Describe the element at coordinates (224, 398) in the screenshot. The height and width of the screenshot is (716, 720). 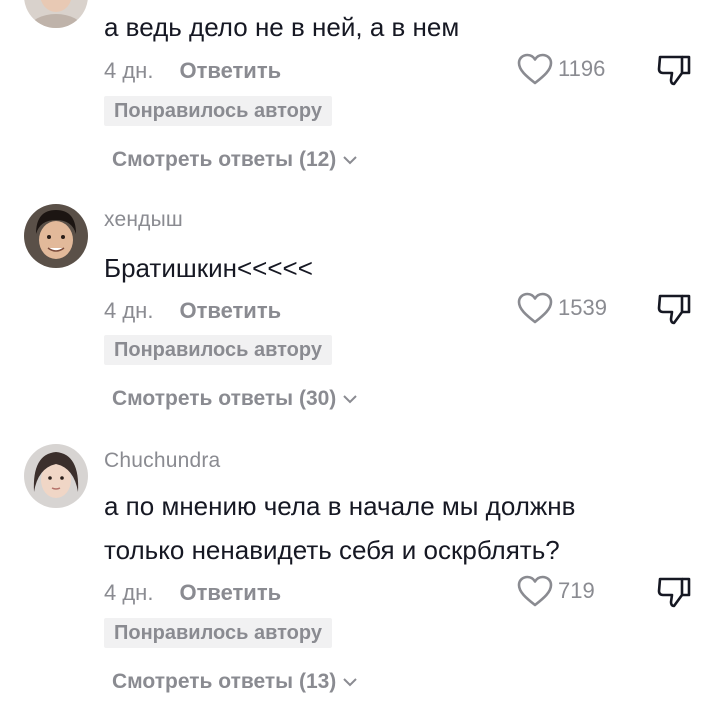
I see `view-replies-label: Смотреть ответы (30)` at that location.